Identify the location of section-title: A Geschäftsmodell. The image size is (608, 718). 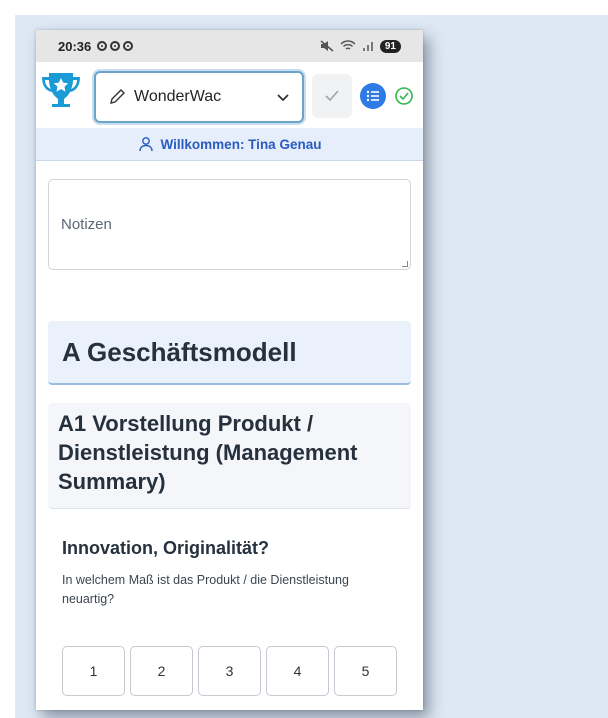
(229, 353).